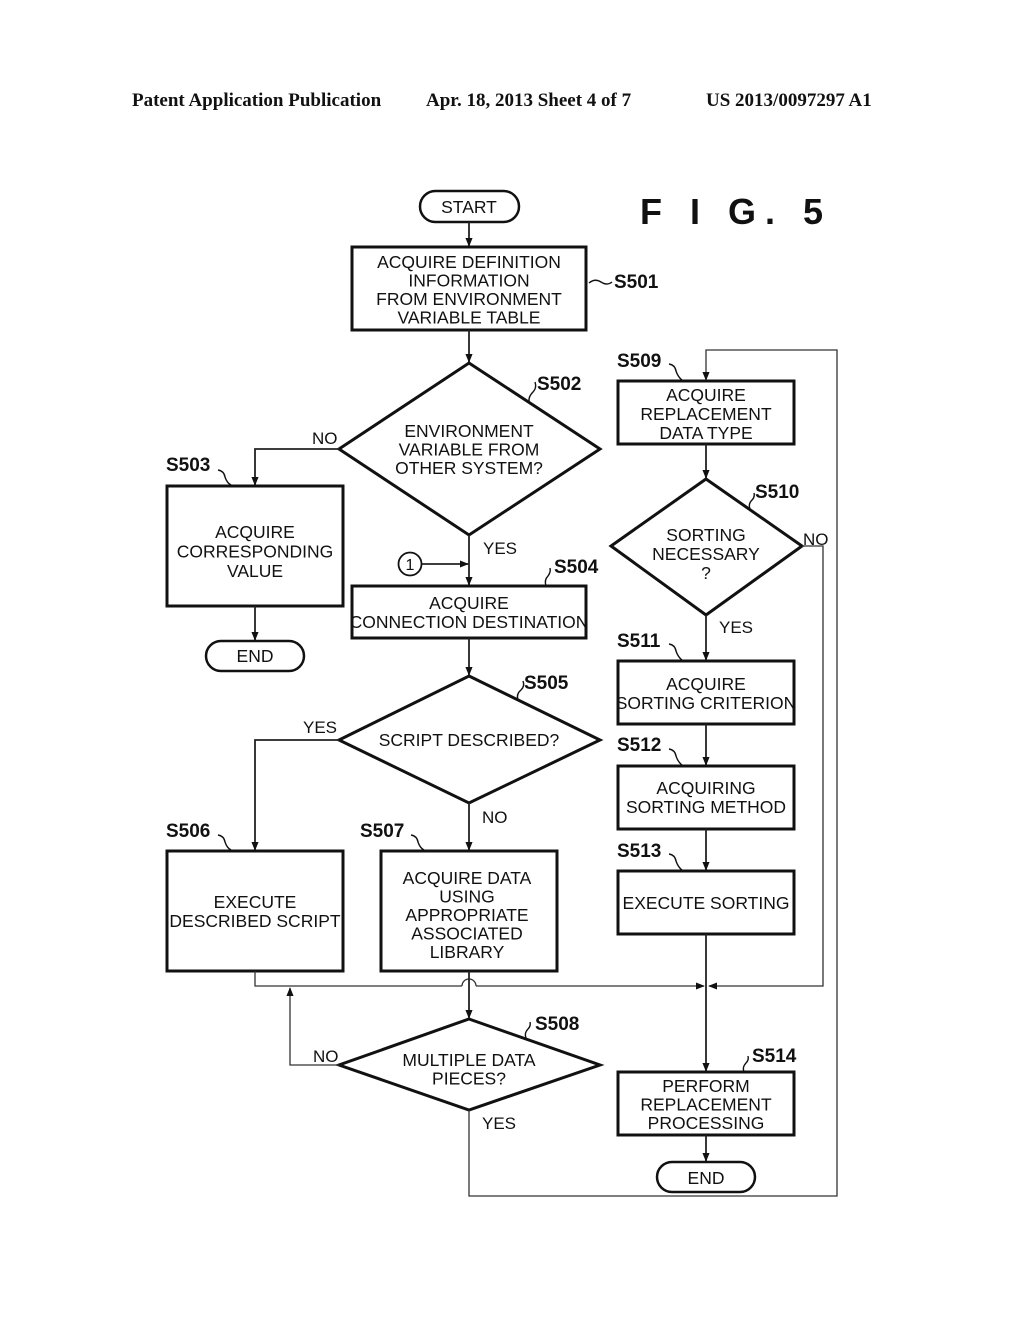 This screenshot has width=1024, height=1320. Describe the element at coordinates (188, 465) in the screenshot. I see `s503-label: S503` at that location.